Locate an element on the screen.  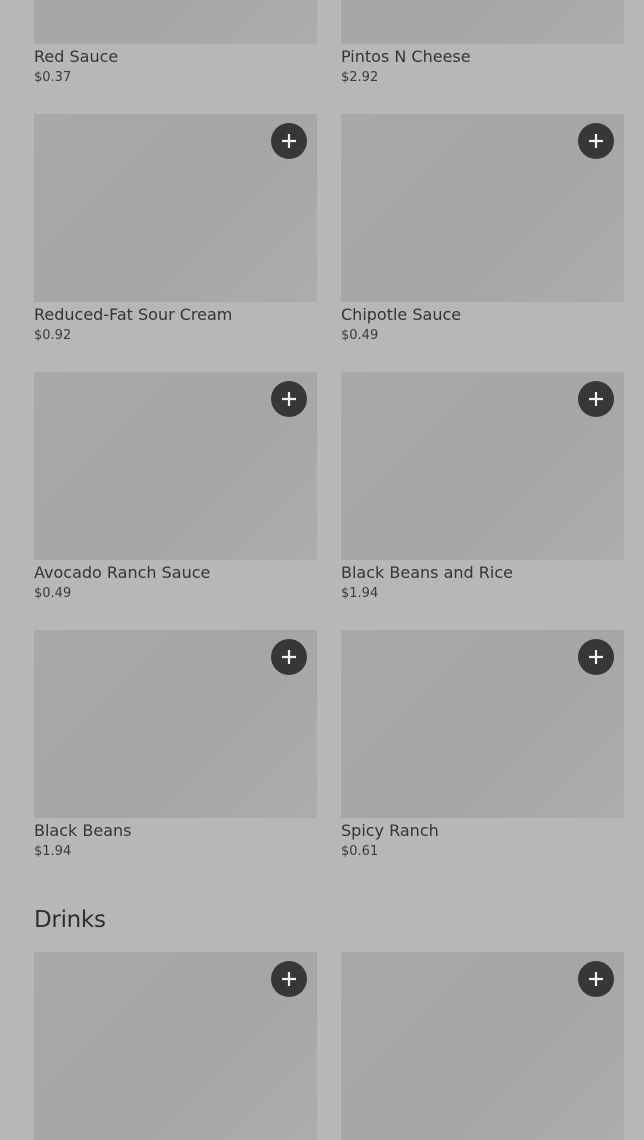
item-name: Black Beans and Rice is located at coordinates (427, 572).